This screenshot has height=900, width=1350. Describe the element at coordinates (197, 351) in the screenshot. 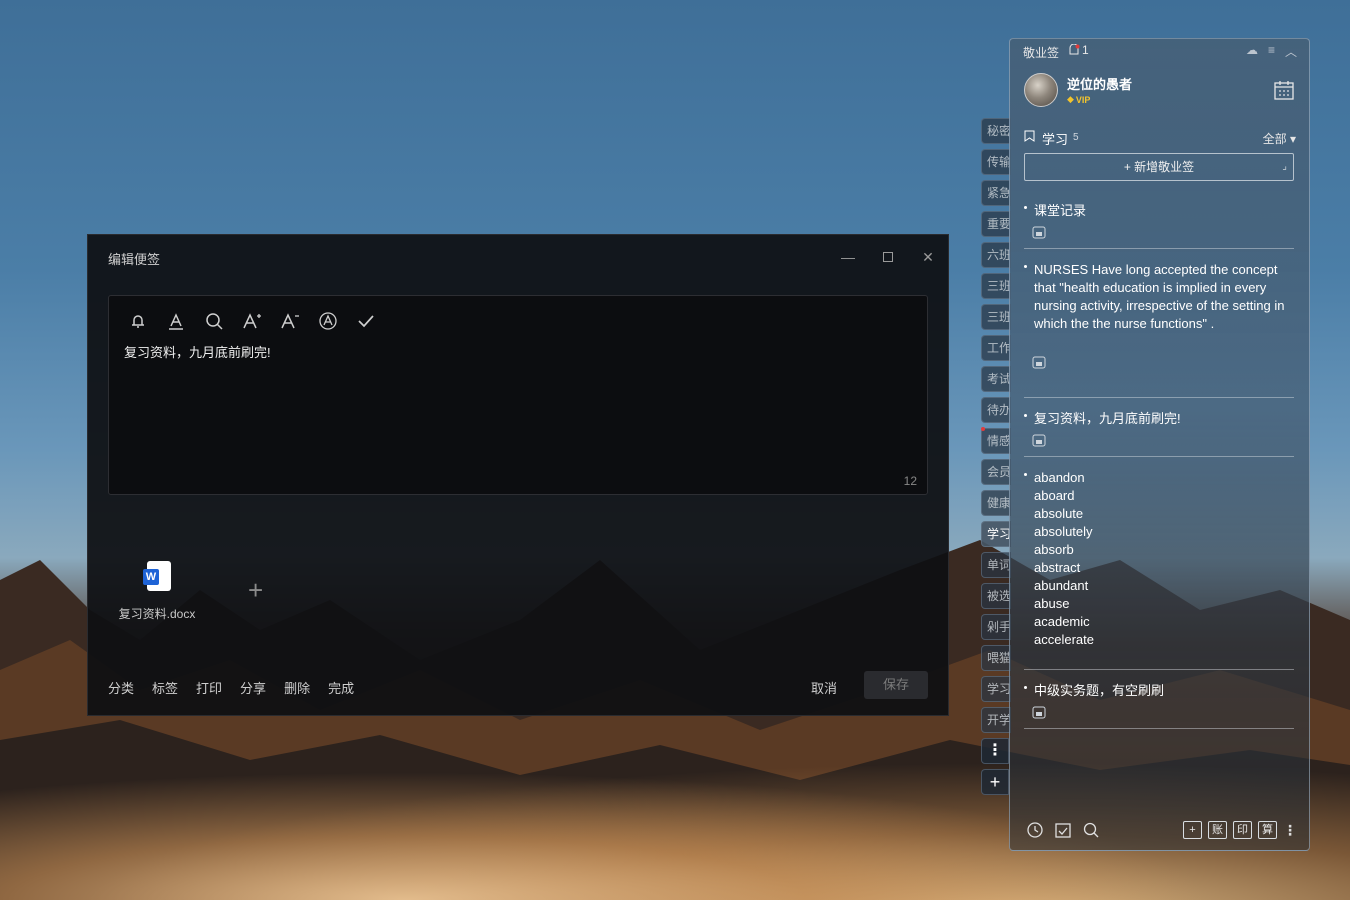

I see `note-content: 复习资料，九月底前刷完!` at that location.